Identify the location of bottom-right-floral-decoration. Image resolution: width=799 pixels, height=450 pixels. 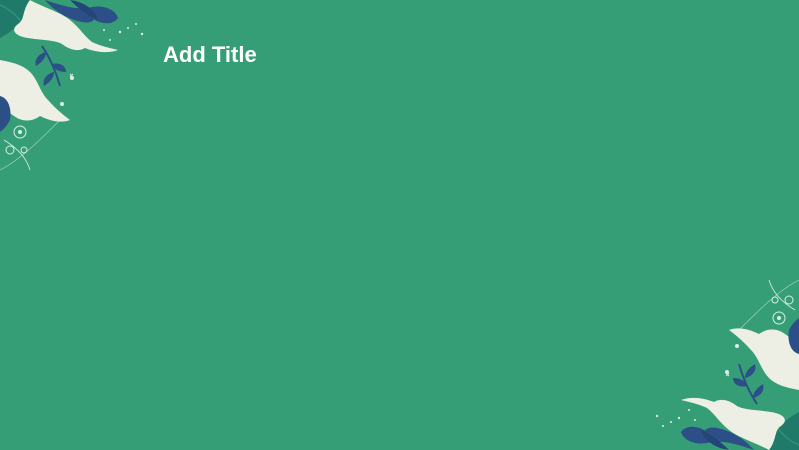
(727, 364).